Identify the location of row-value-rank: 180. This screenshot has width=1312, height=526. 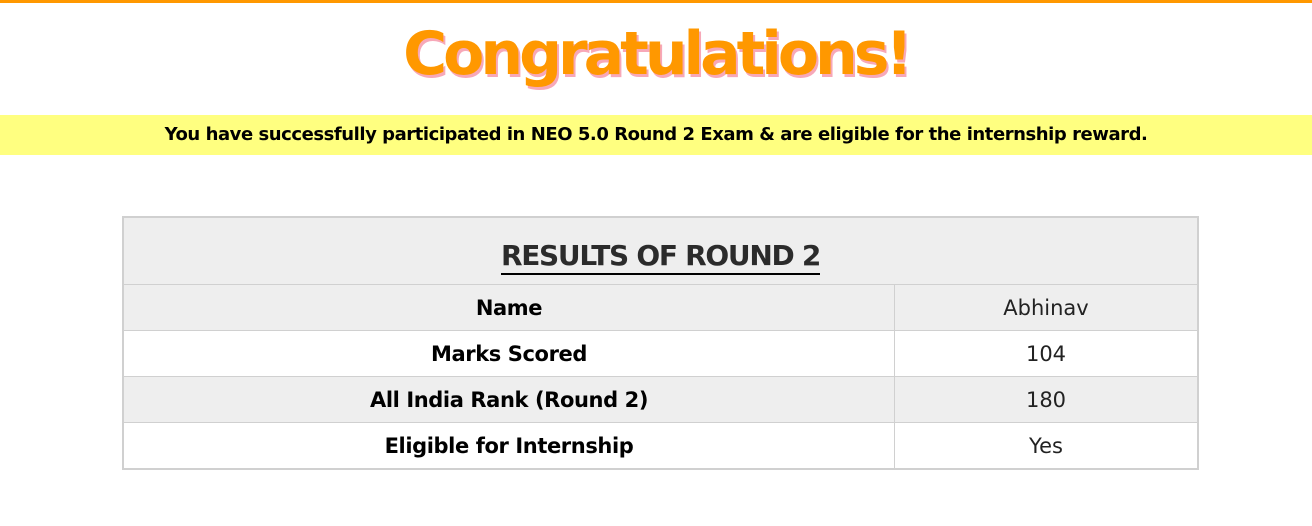
(1046, 399).